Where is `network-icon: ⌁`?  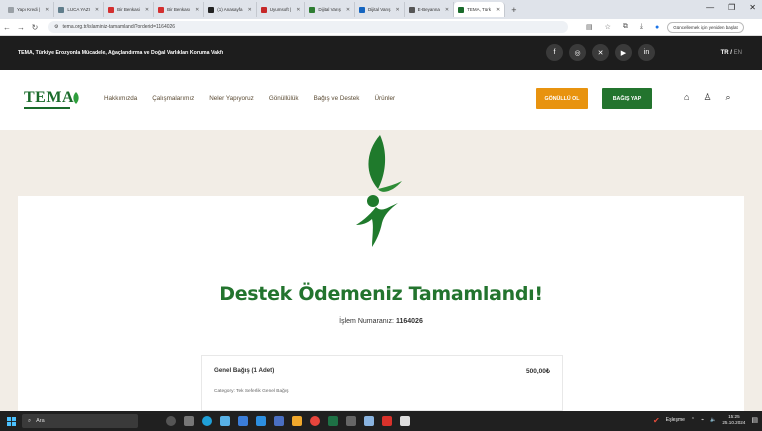 network-icon: ⌁ is located at coordinates (702, 420).